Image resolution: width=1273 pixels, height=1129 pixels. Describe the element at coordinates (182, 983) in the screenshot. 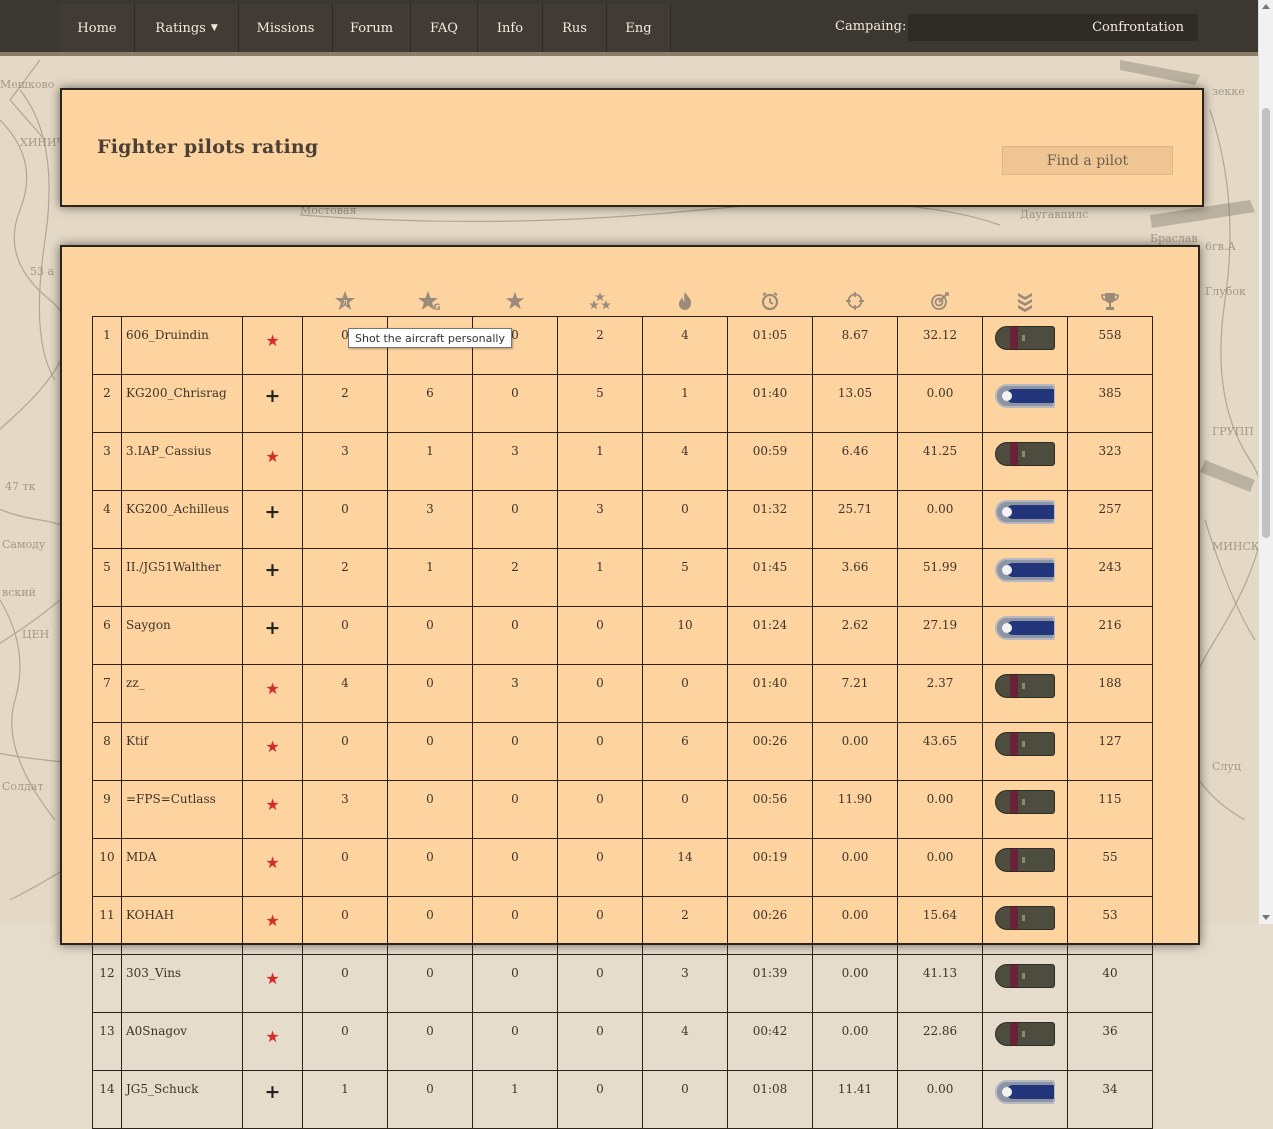

I see `pilot-name-cell: 303_Vins` at that location.